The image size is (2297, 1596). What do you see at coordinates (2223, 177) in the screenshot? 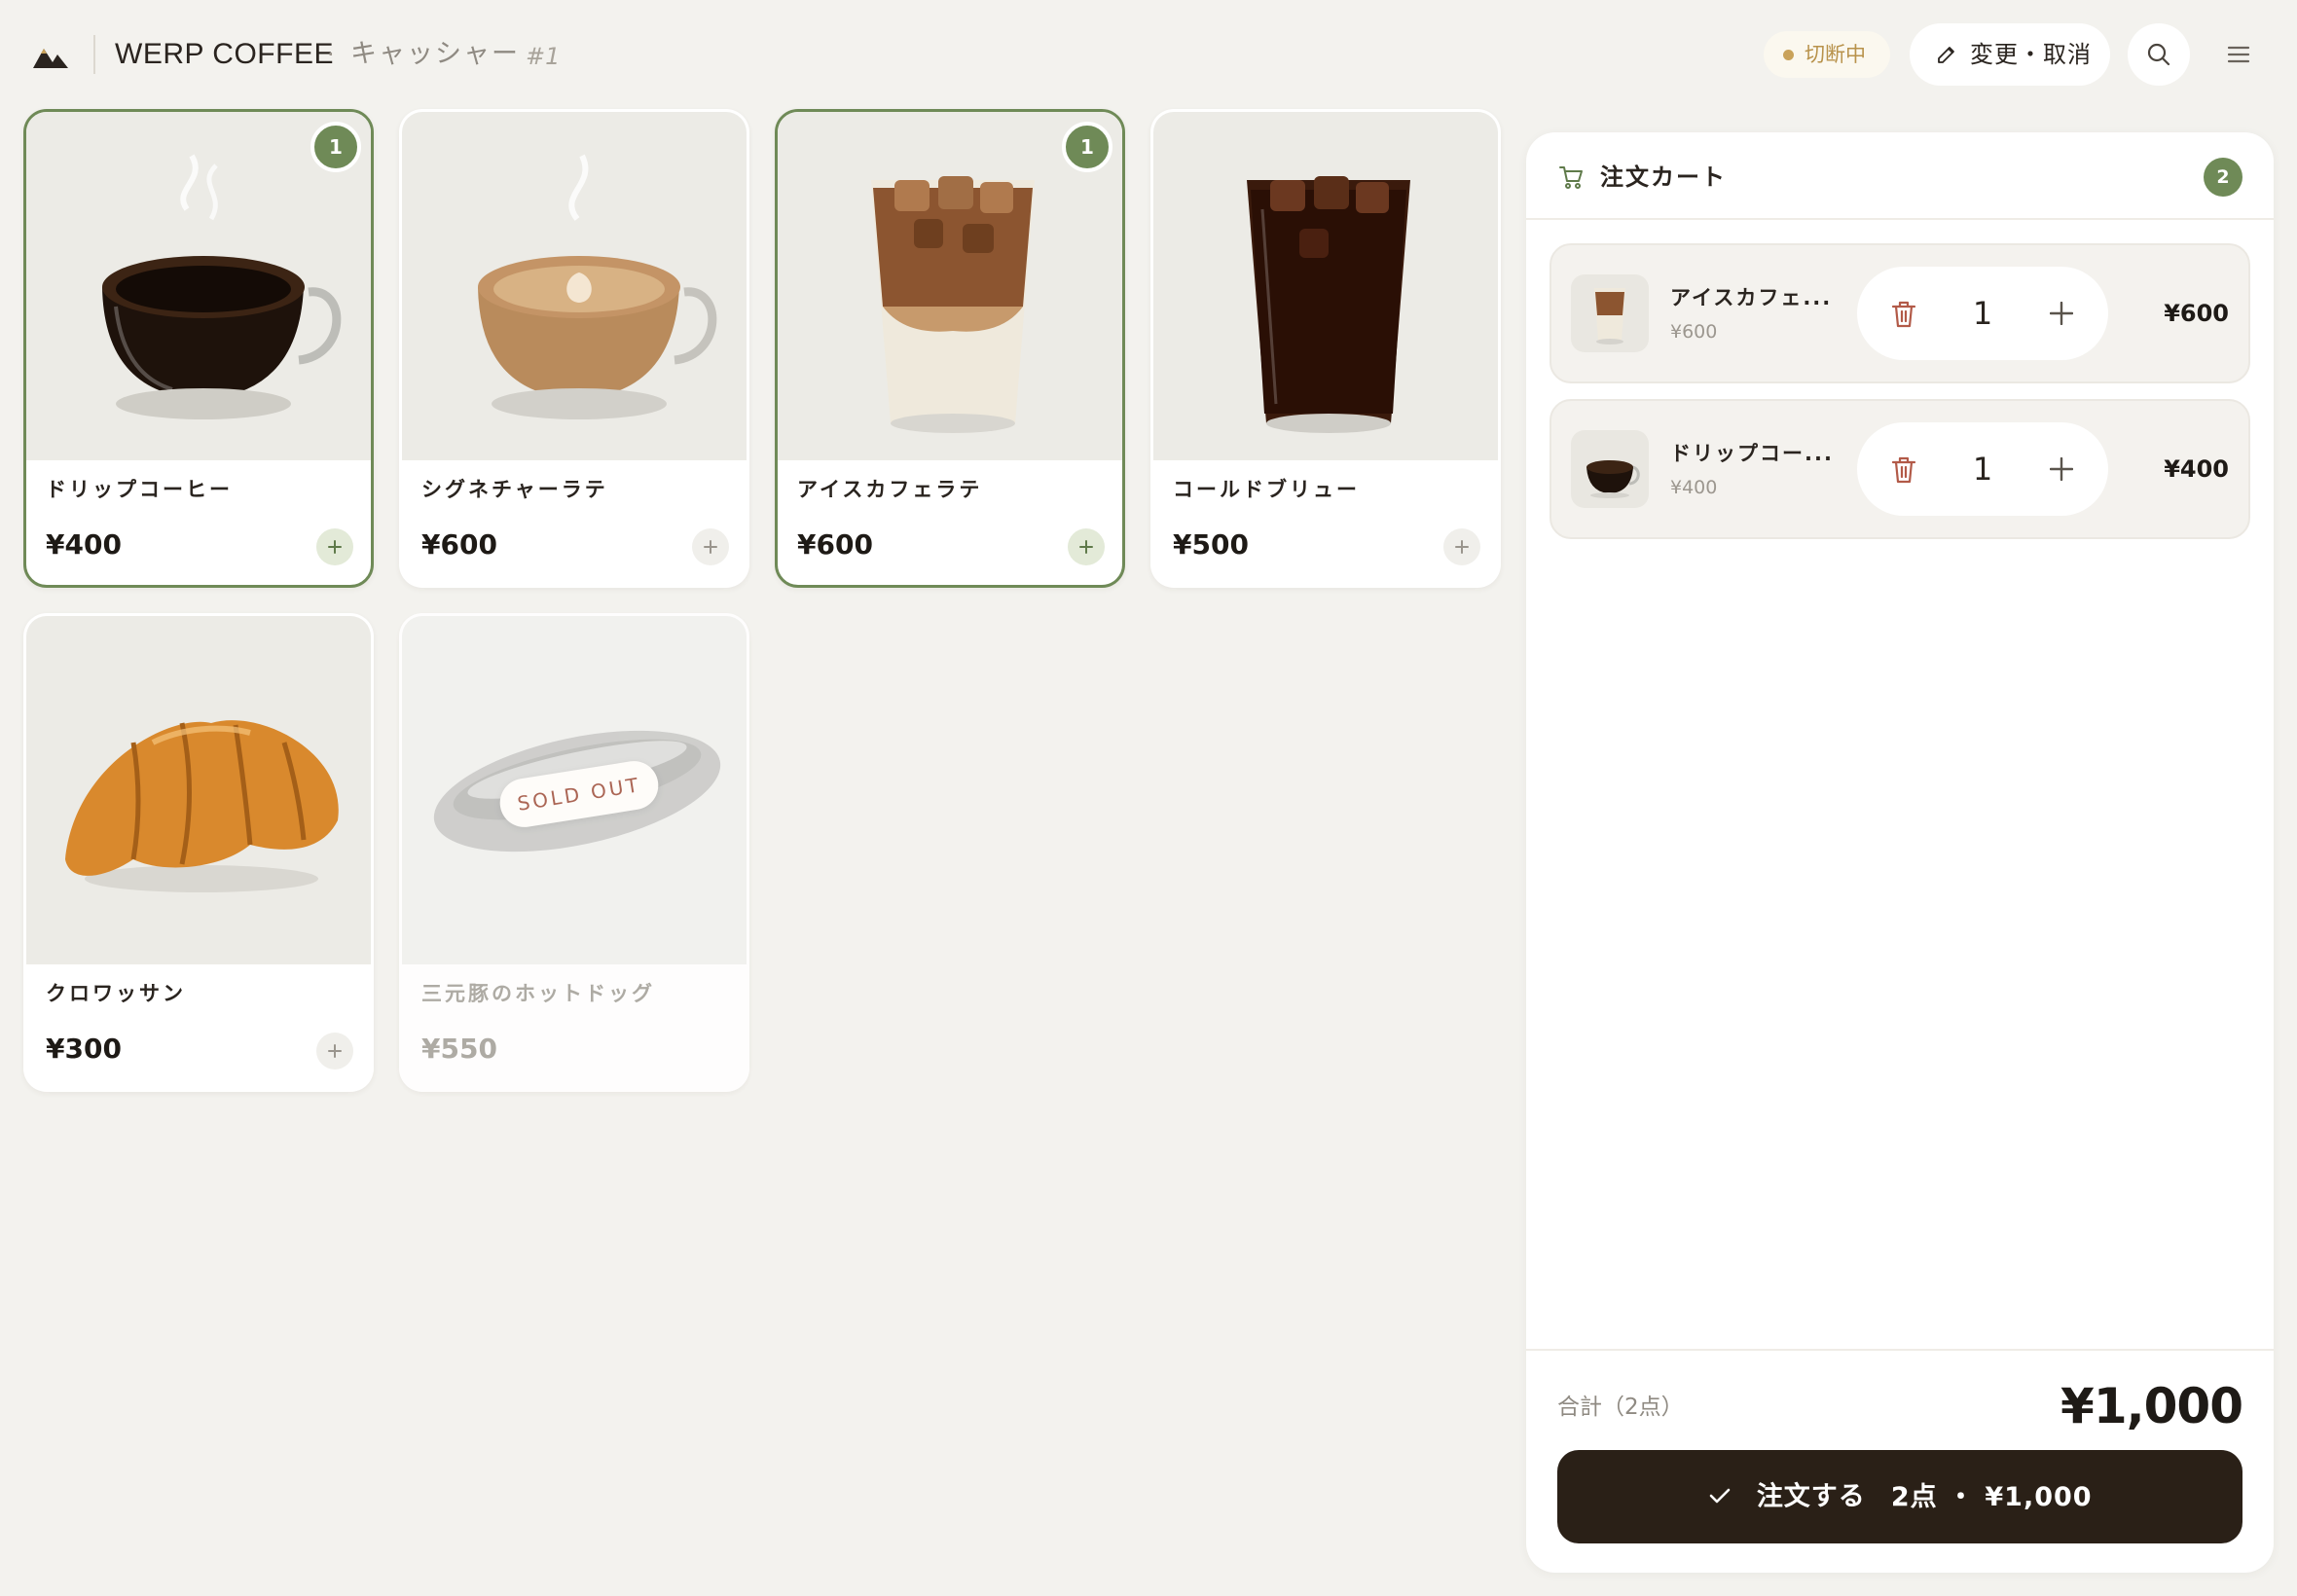
I see `cart-count-badge: 2` at bounding box center [2223, 177].